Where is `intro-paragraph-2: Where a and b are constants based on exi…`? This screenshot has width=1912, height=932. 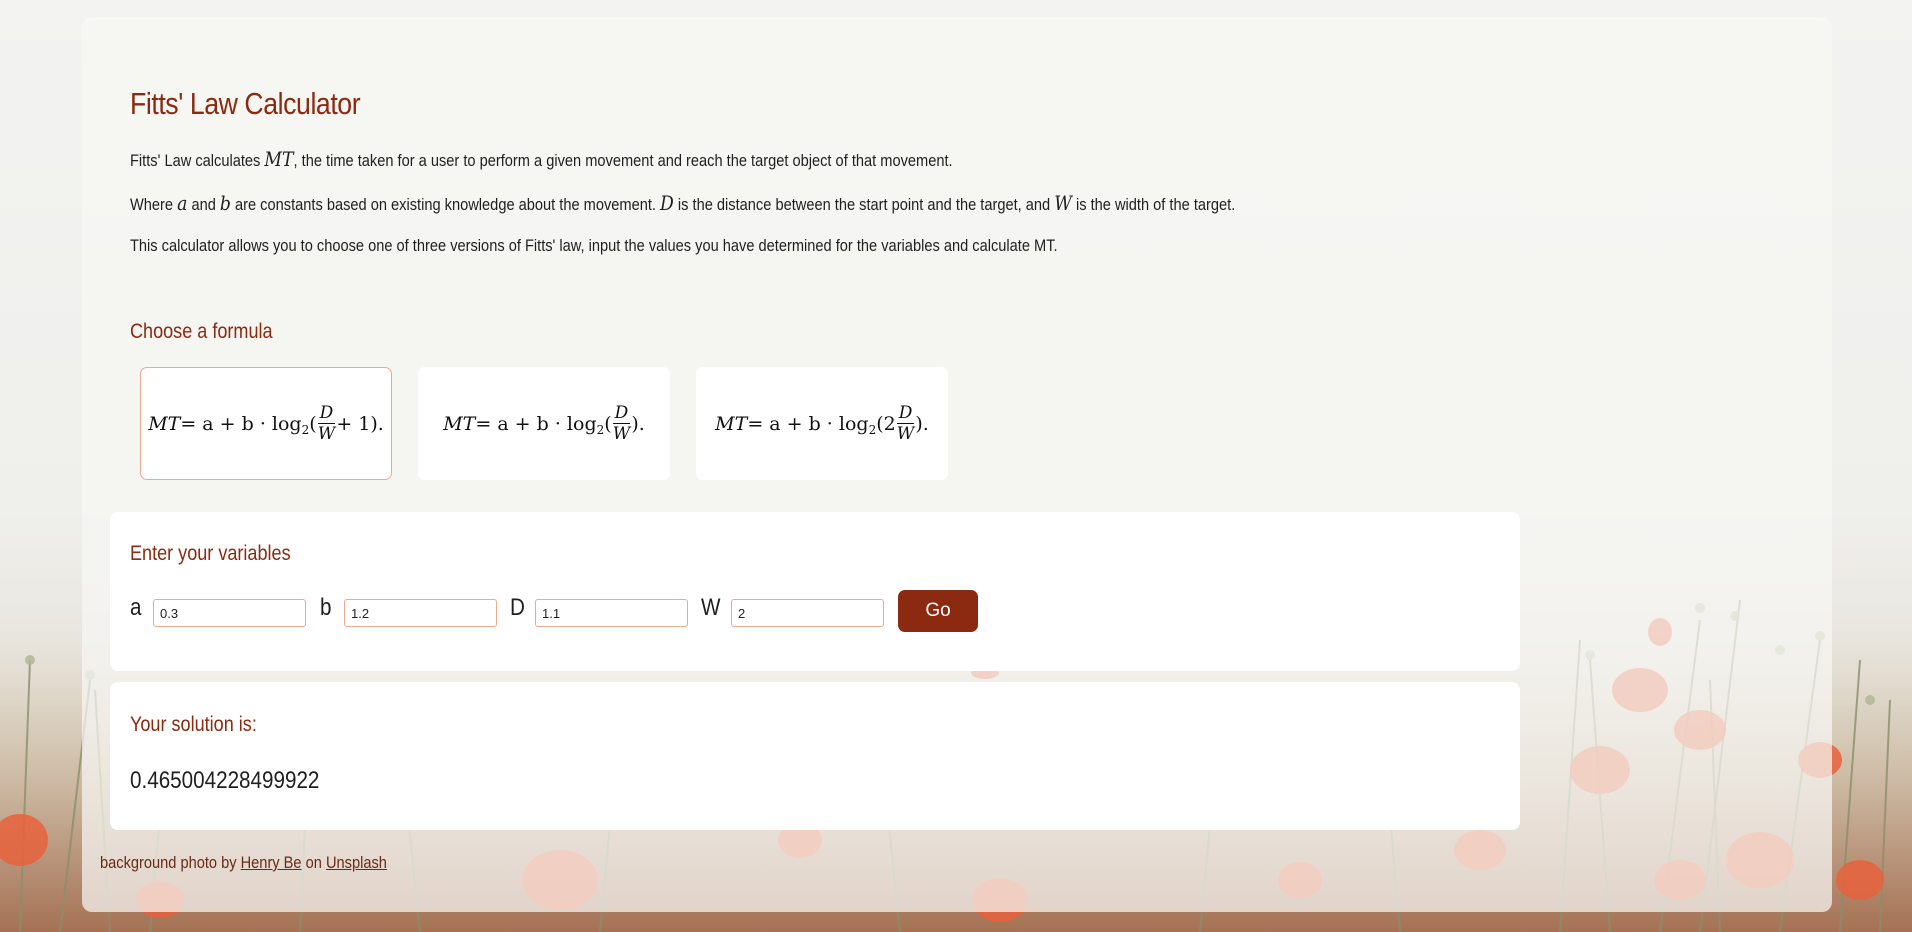
intro-paragraph-2: Where a and b are constants based on exi… is located at coordinates (682, 203).